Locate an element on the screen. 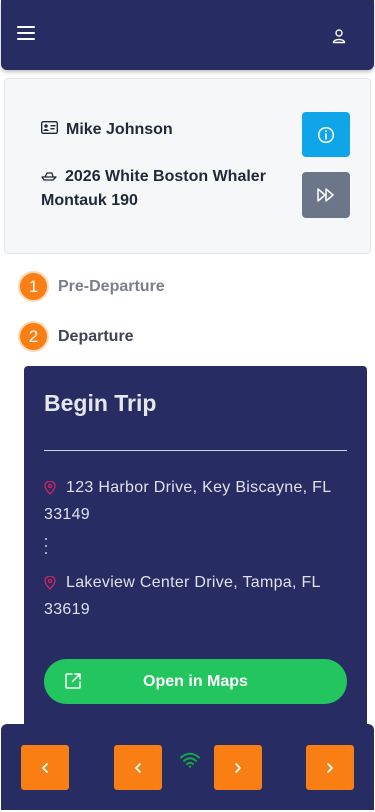  previous-icon is located at coordinates (138, 767).